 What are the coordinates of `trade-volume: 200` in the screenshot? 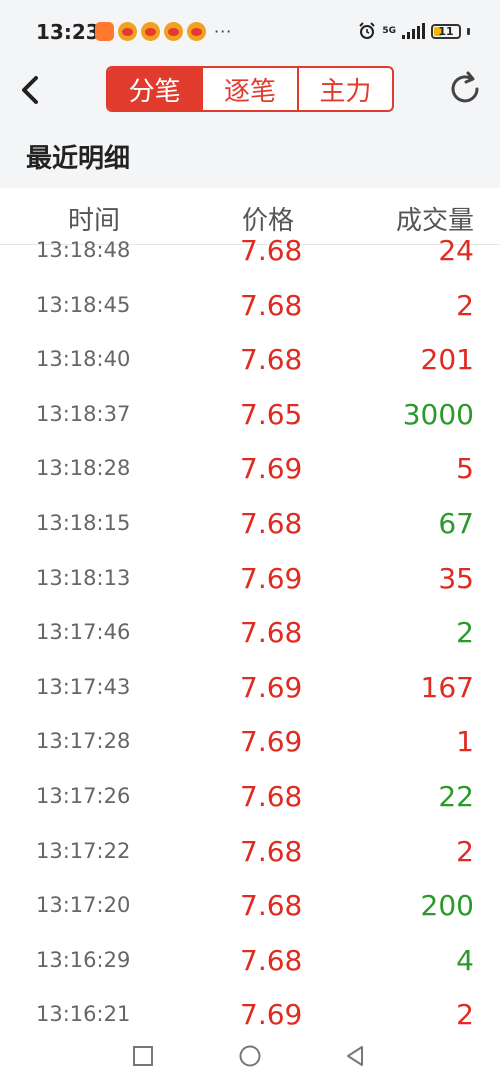 It's located at (447, 906).